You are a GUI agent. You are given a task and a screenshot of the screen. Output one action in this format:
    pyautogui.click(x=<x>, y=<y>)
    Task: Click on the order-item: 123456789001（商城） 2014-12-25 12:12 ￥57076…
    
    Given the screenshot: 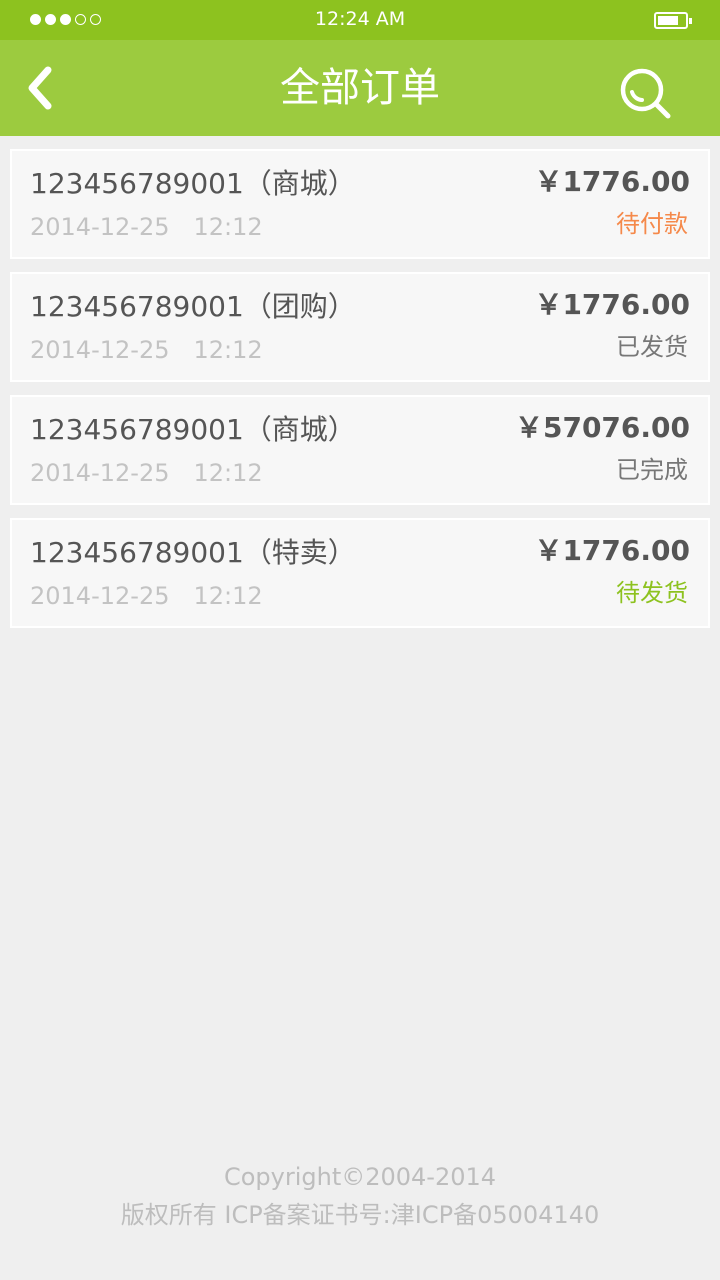 What is the action you would take?
    pyautogui.click(x=360, y=450)
    